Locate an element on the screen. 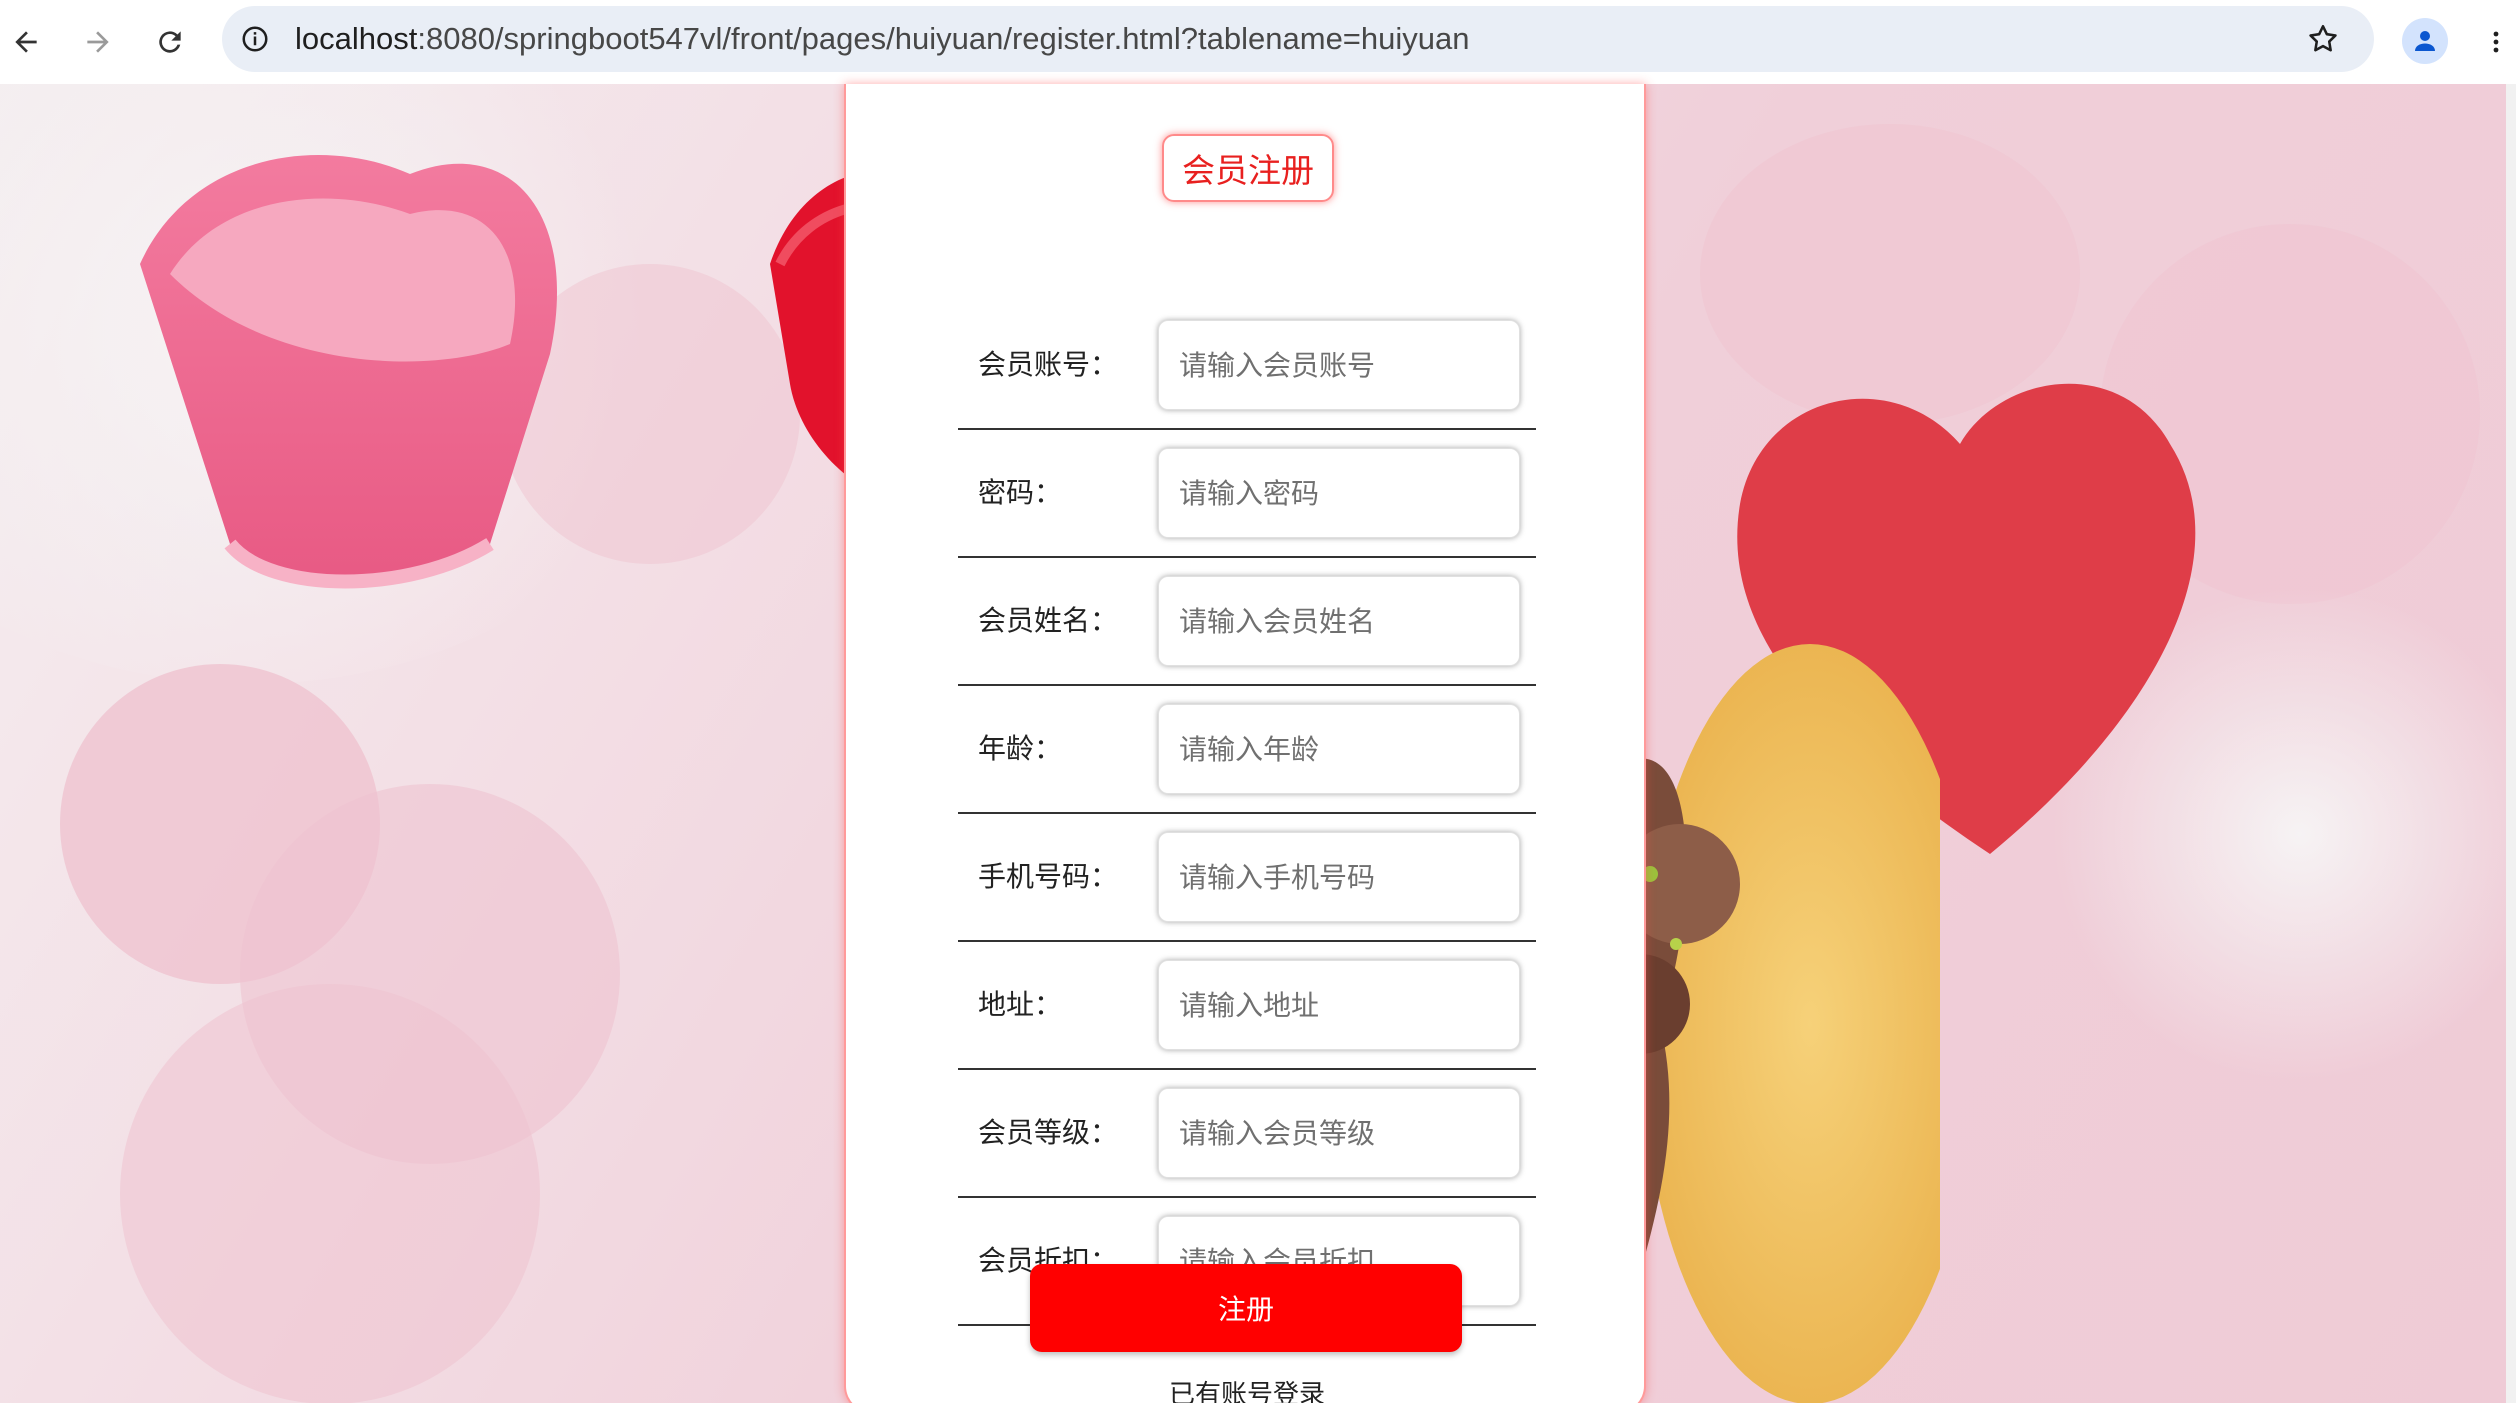  name-label: 会员姓名： is located at coordinates (1048, 620).